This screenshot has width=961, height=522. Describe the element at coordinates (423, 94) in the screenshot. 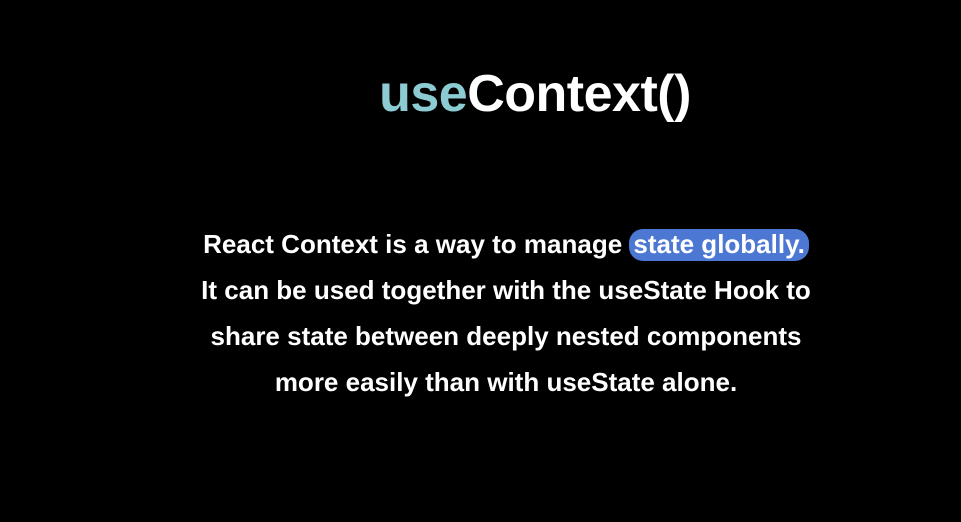

I see `title-accent: use` at that location.